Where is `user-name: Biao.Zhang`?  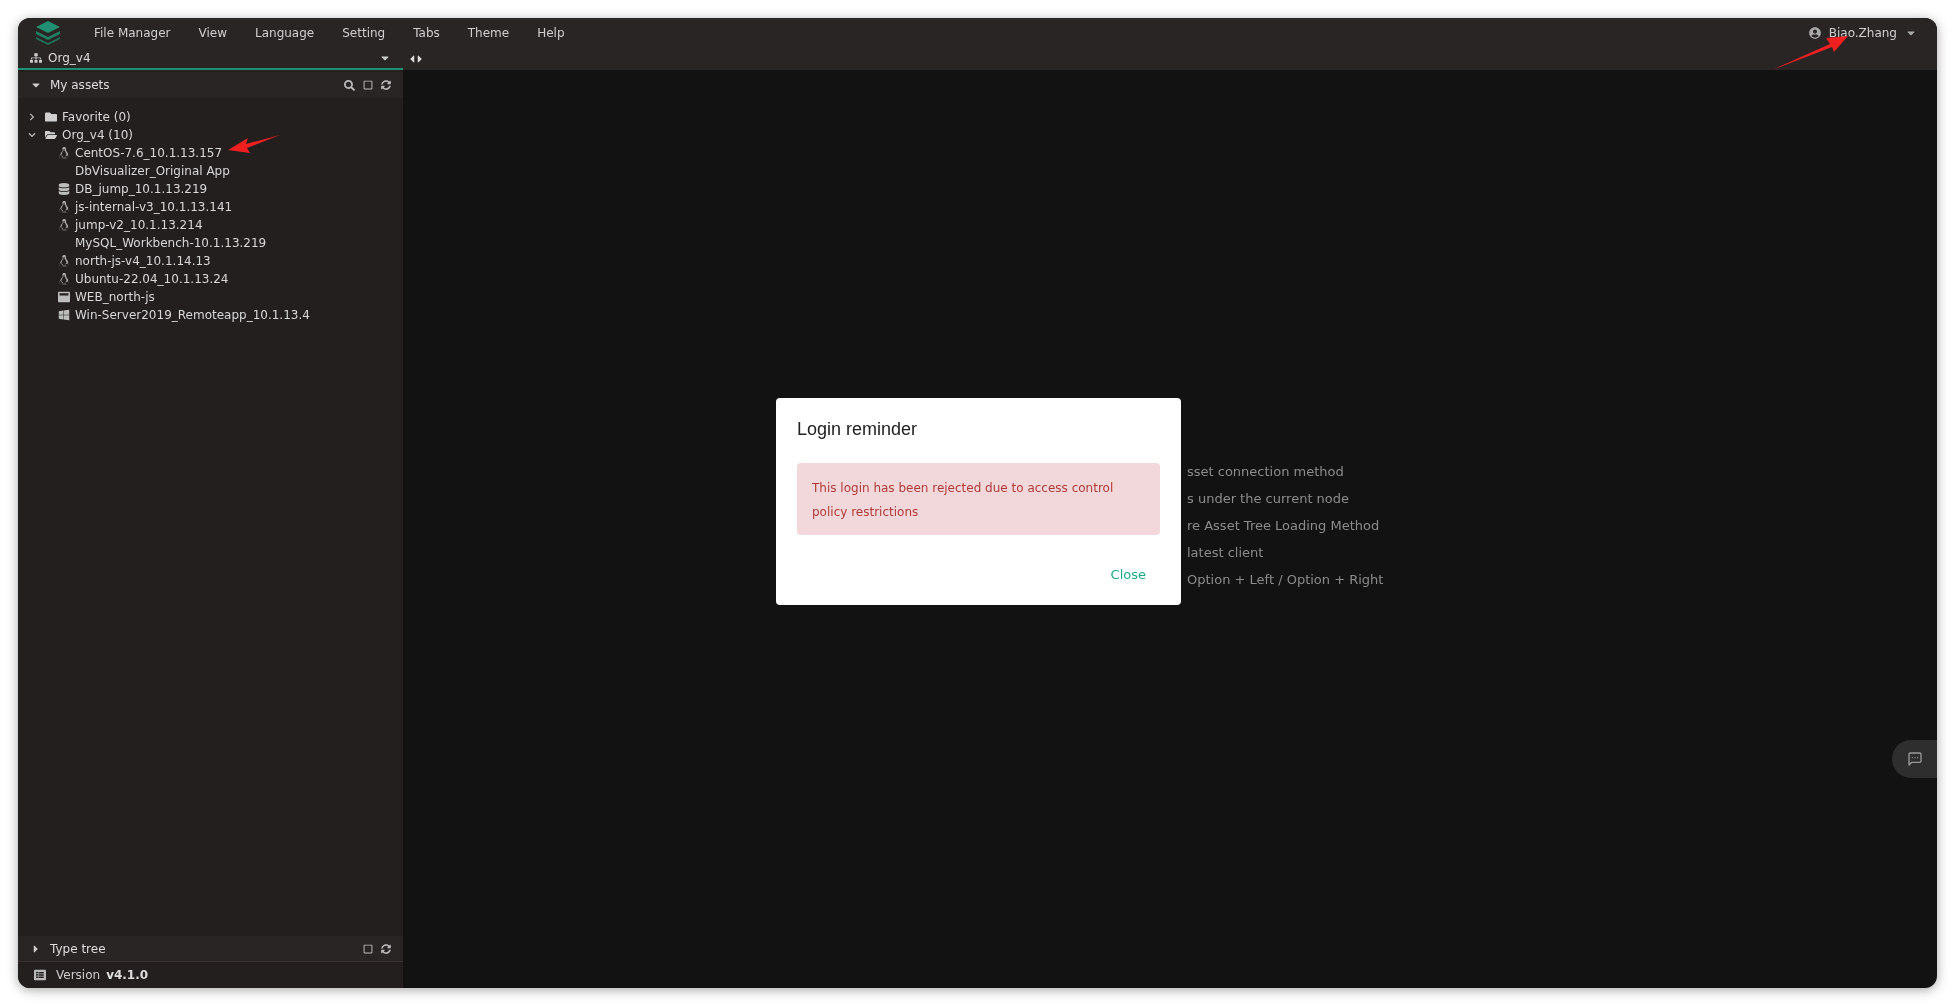
user-name: Biao.Zhang is located at coordinates (1862, 33).